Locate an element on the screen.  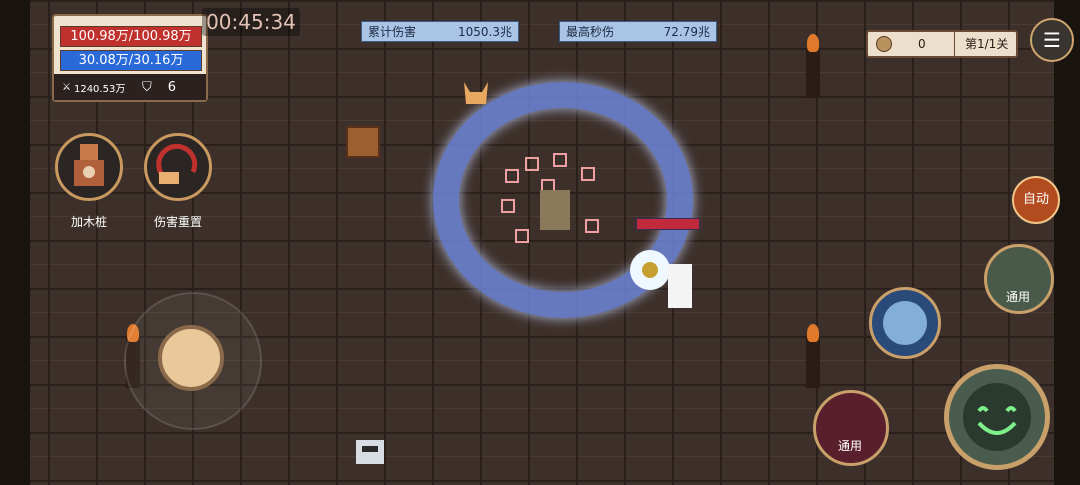
total-damage-label: 累计伤害 is located at coordinates (392, 32).